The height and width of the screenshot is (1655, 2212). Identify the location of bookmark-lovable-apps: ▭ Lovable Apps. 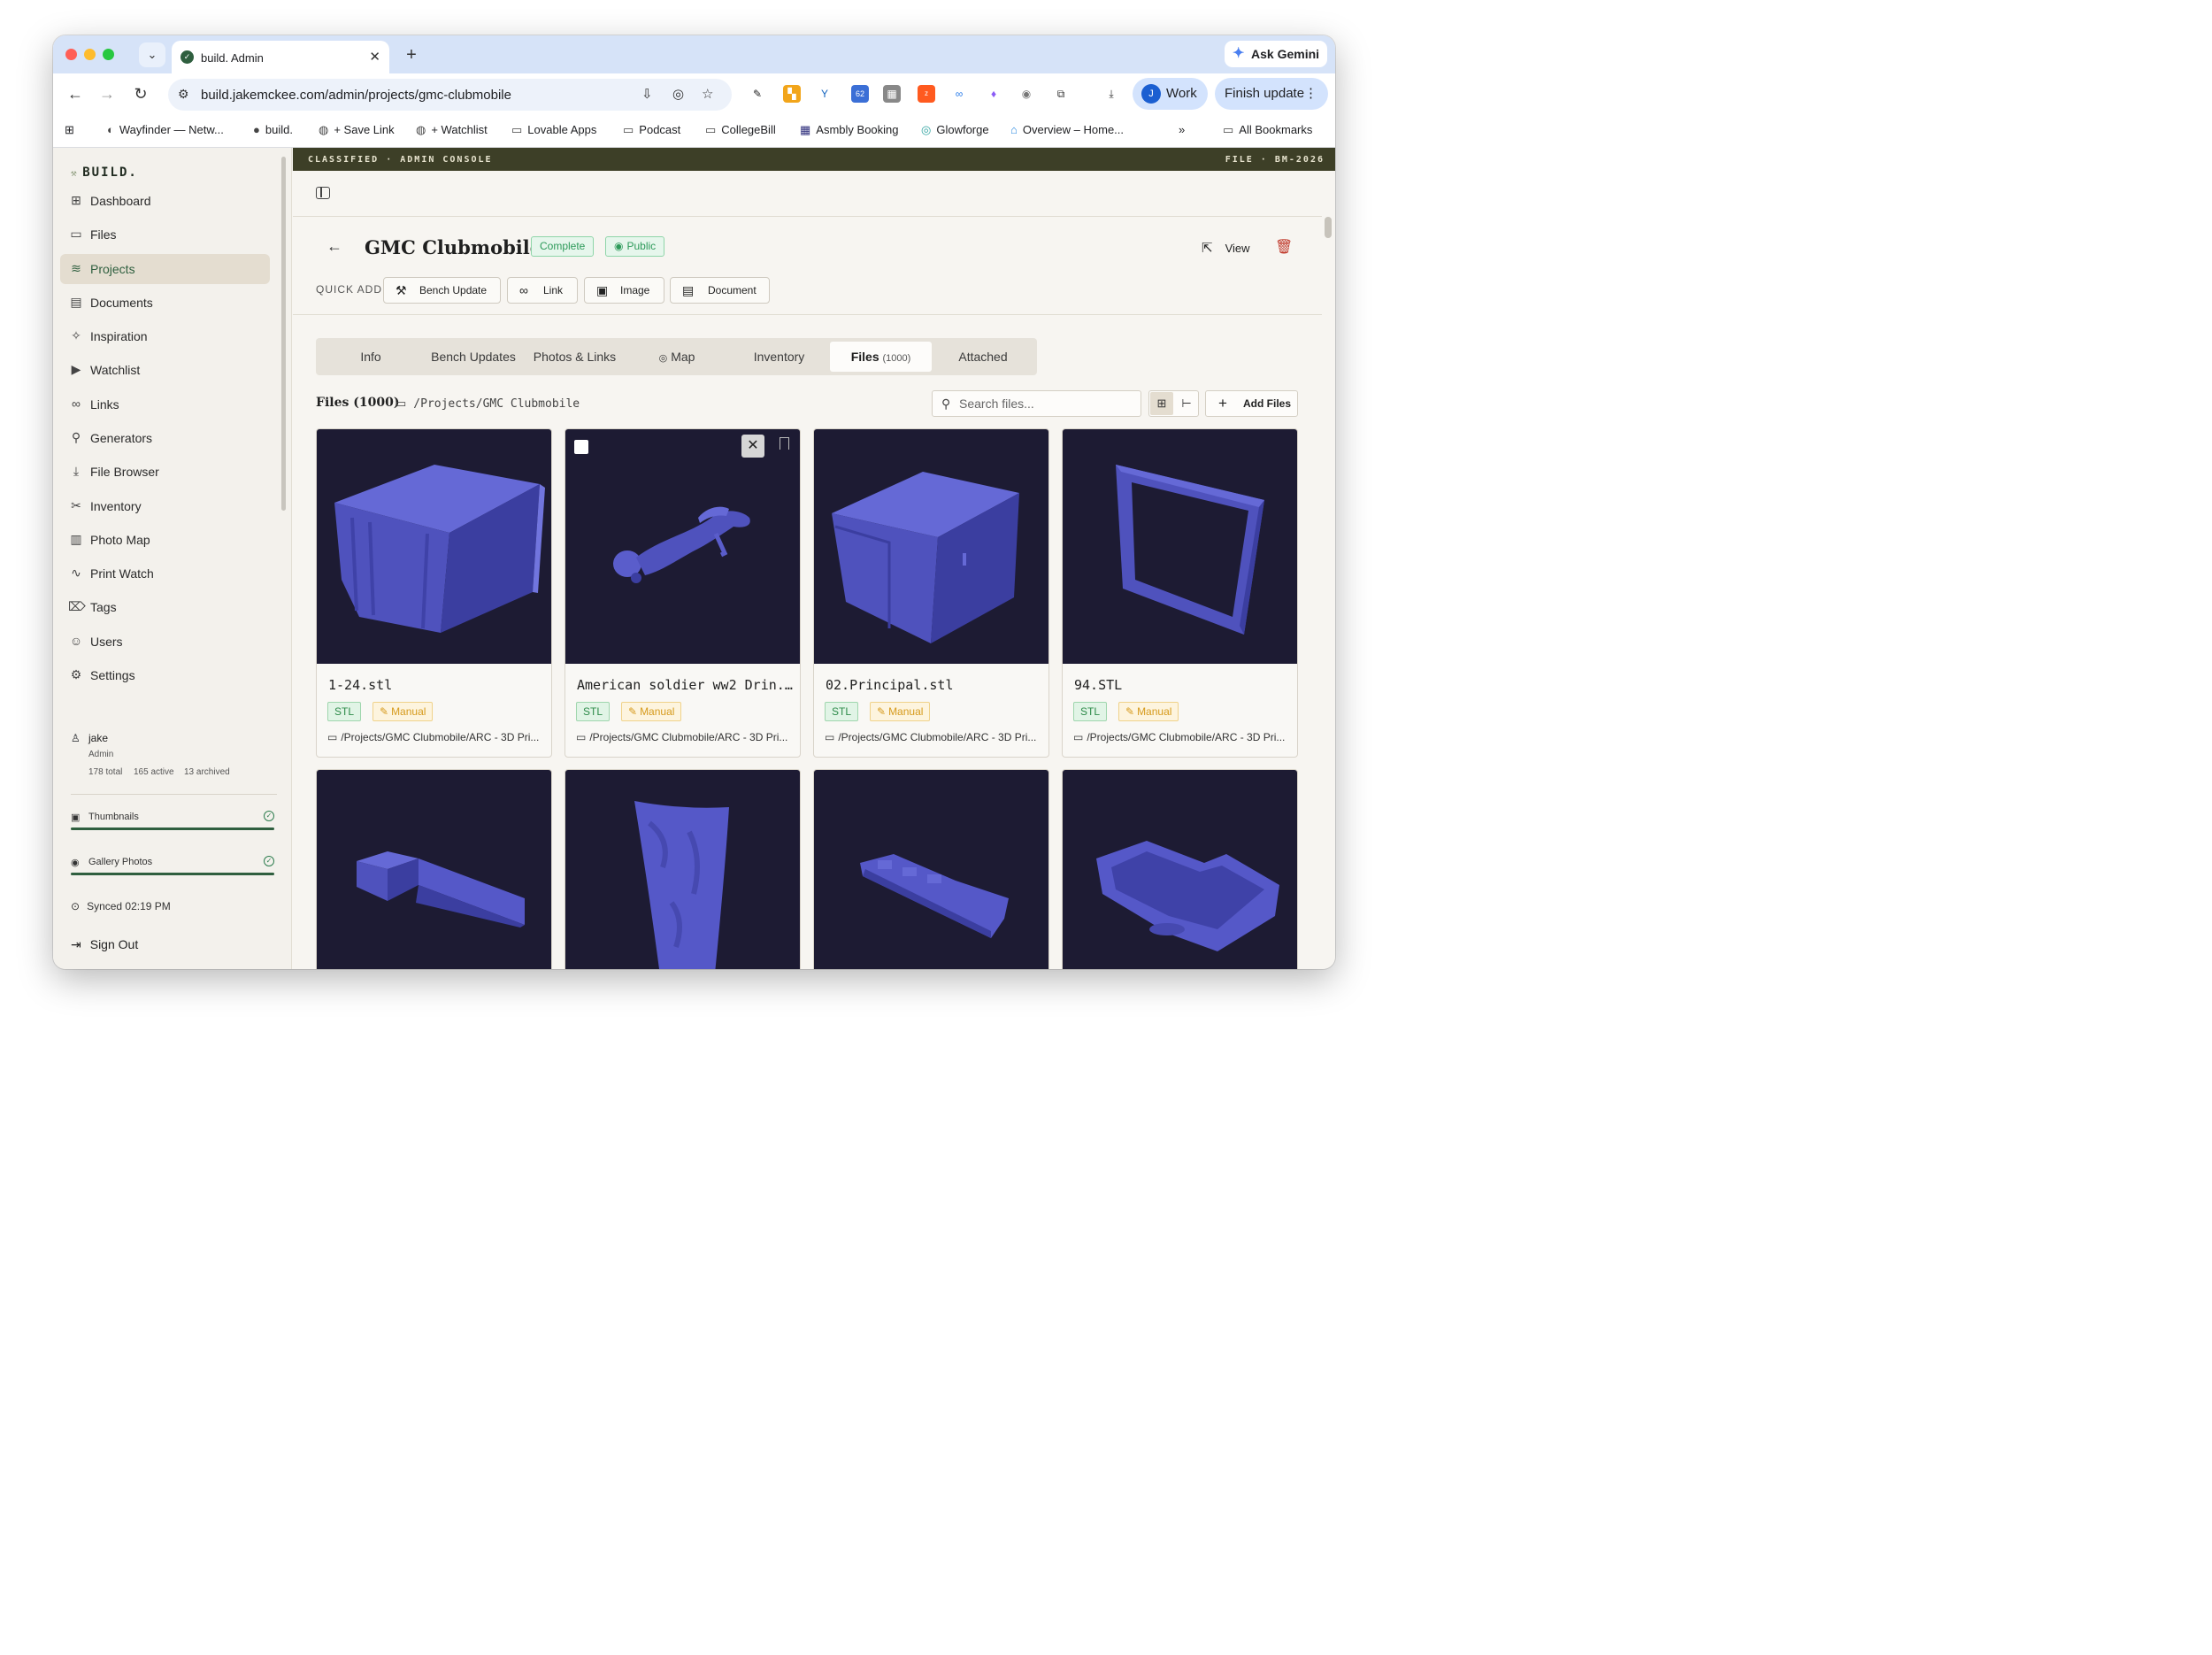
(553, 130).